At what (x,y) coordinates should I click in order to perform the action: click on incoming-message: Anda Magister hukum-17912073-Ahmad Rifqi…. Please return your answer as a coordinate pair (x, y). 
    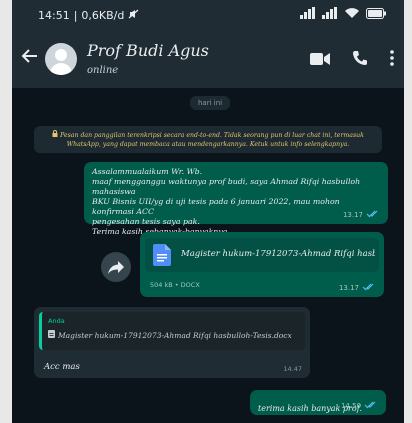
    Looking at the image, I should click on (172, 342).